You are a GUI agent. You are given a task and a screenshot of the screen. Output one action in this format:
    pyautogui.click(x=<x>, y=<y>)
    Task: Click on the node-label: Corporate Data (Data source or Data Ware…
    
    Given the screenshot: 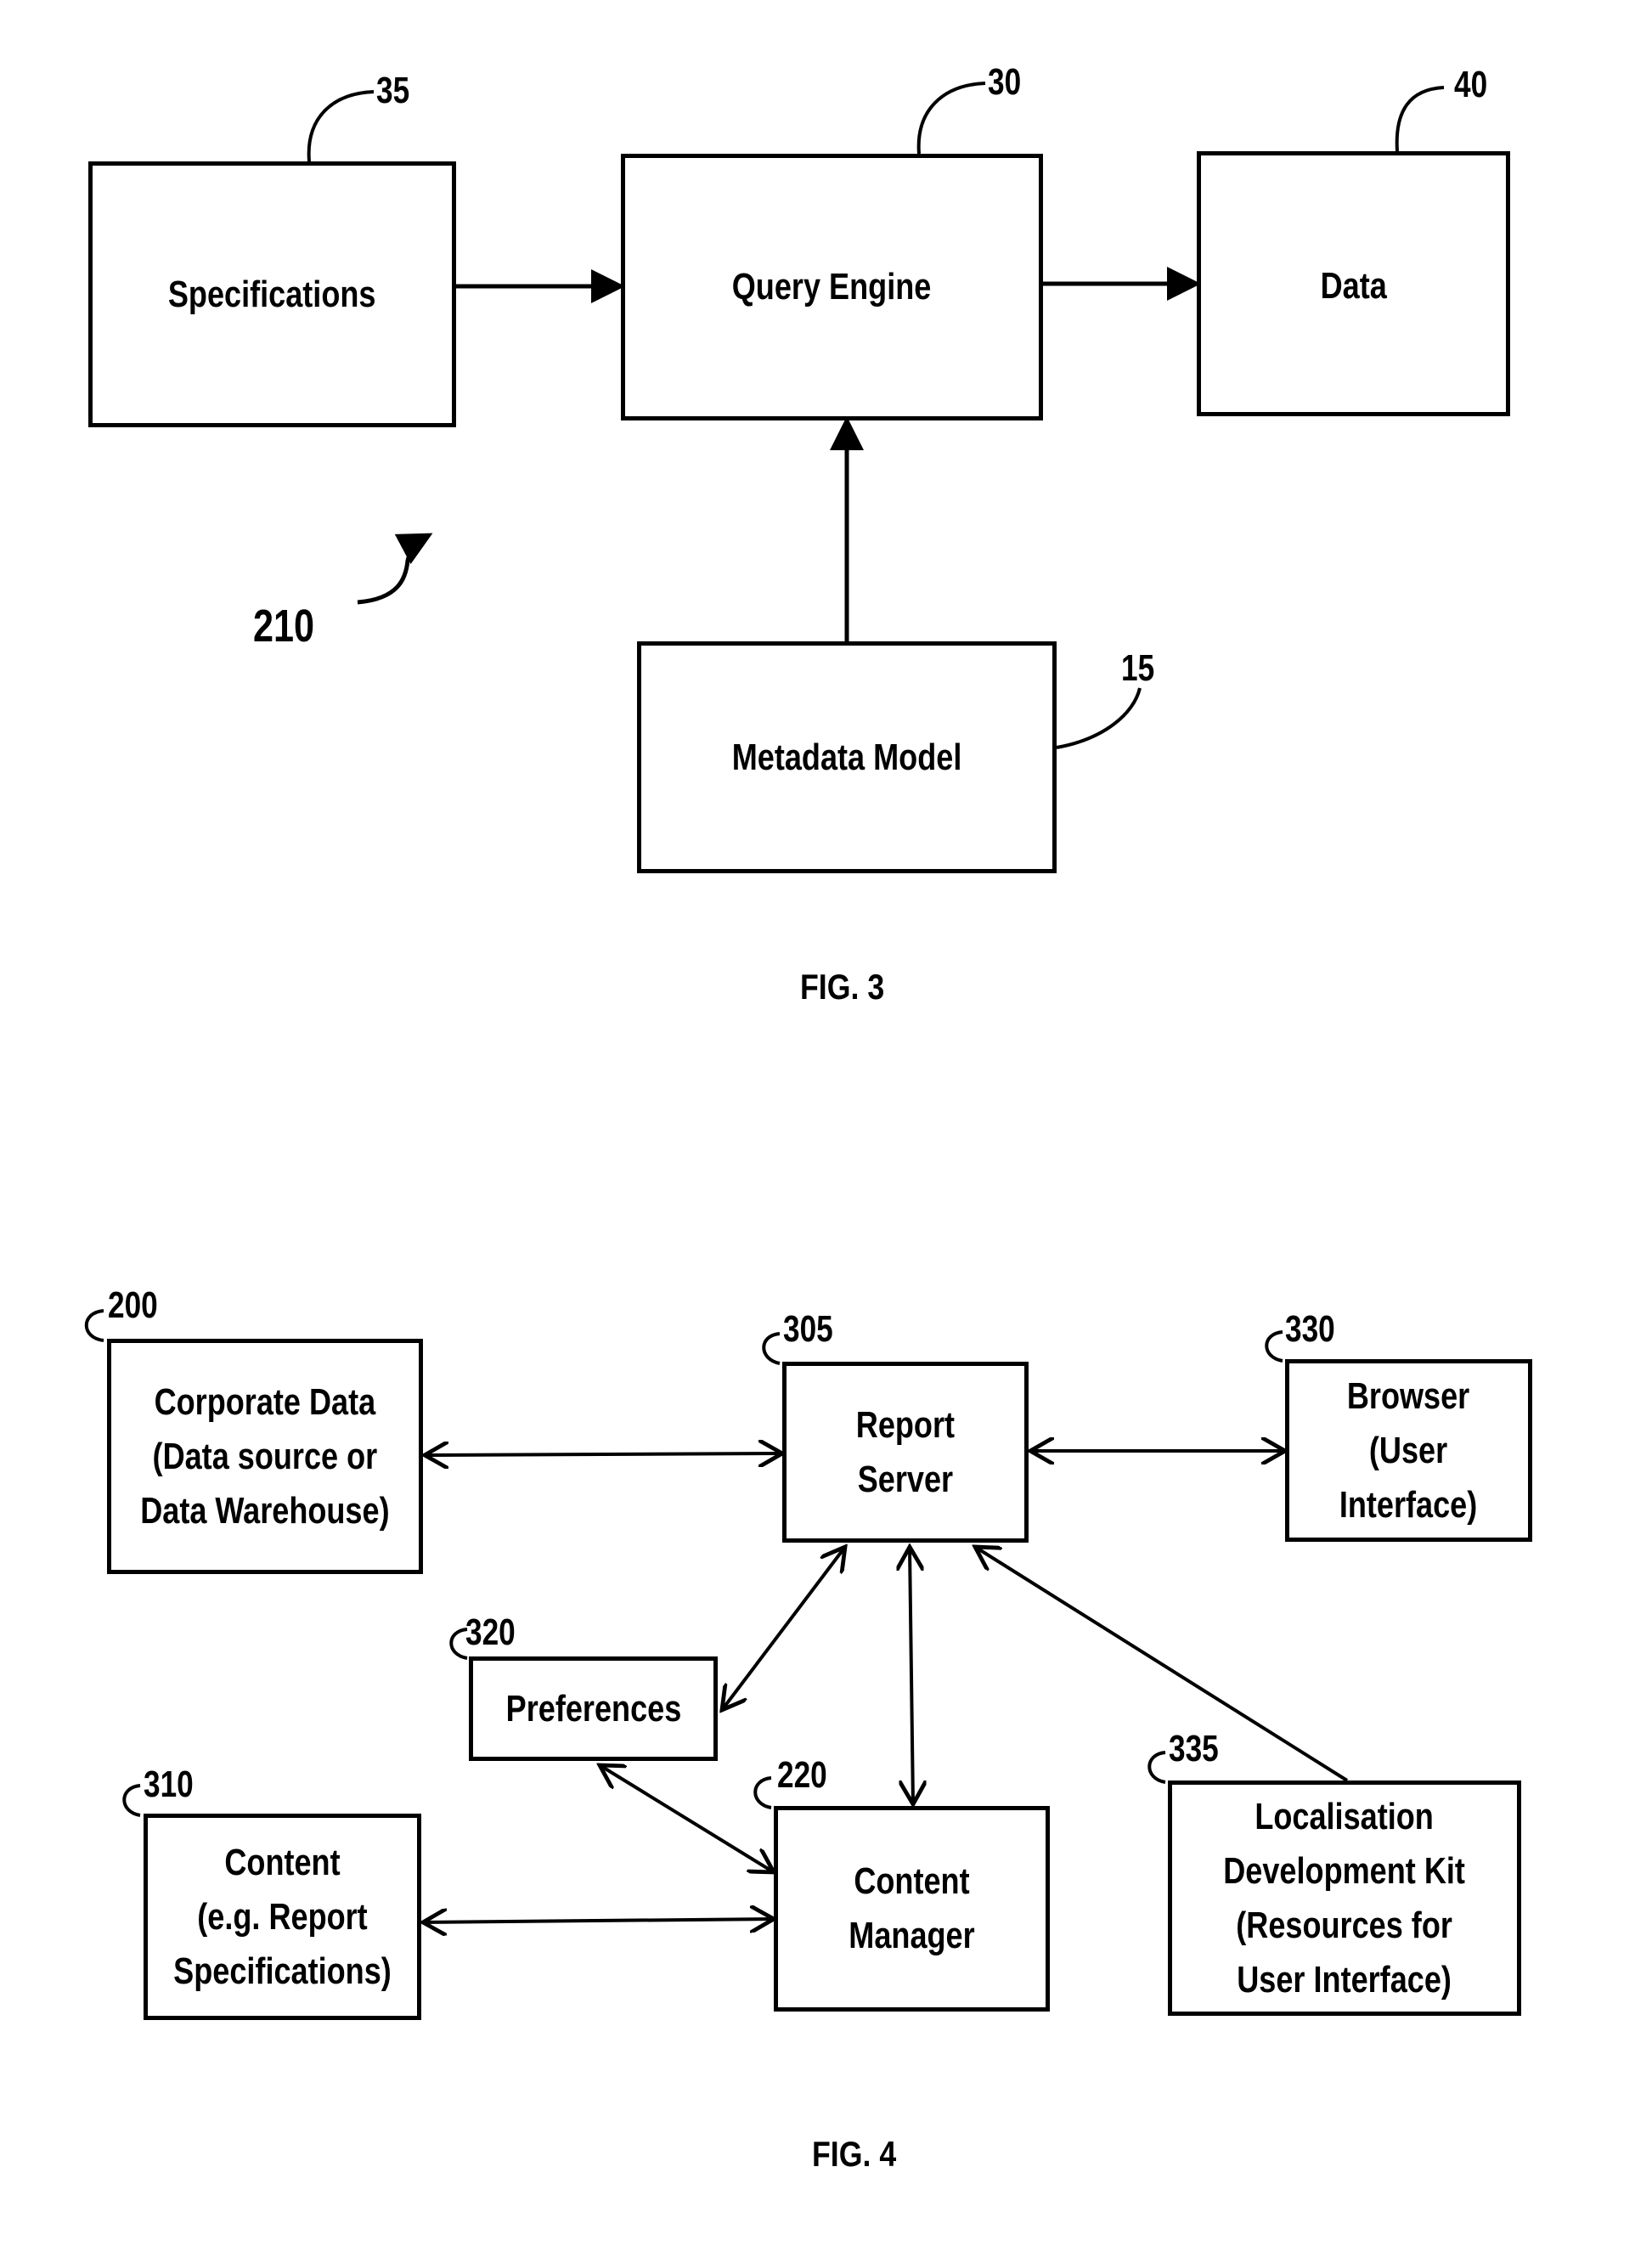 What is the action you would take?
    pyautogui.click(x=265, y=1456)
    